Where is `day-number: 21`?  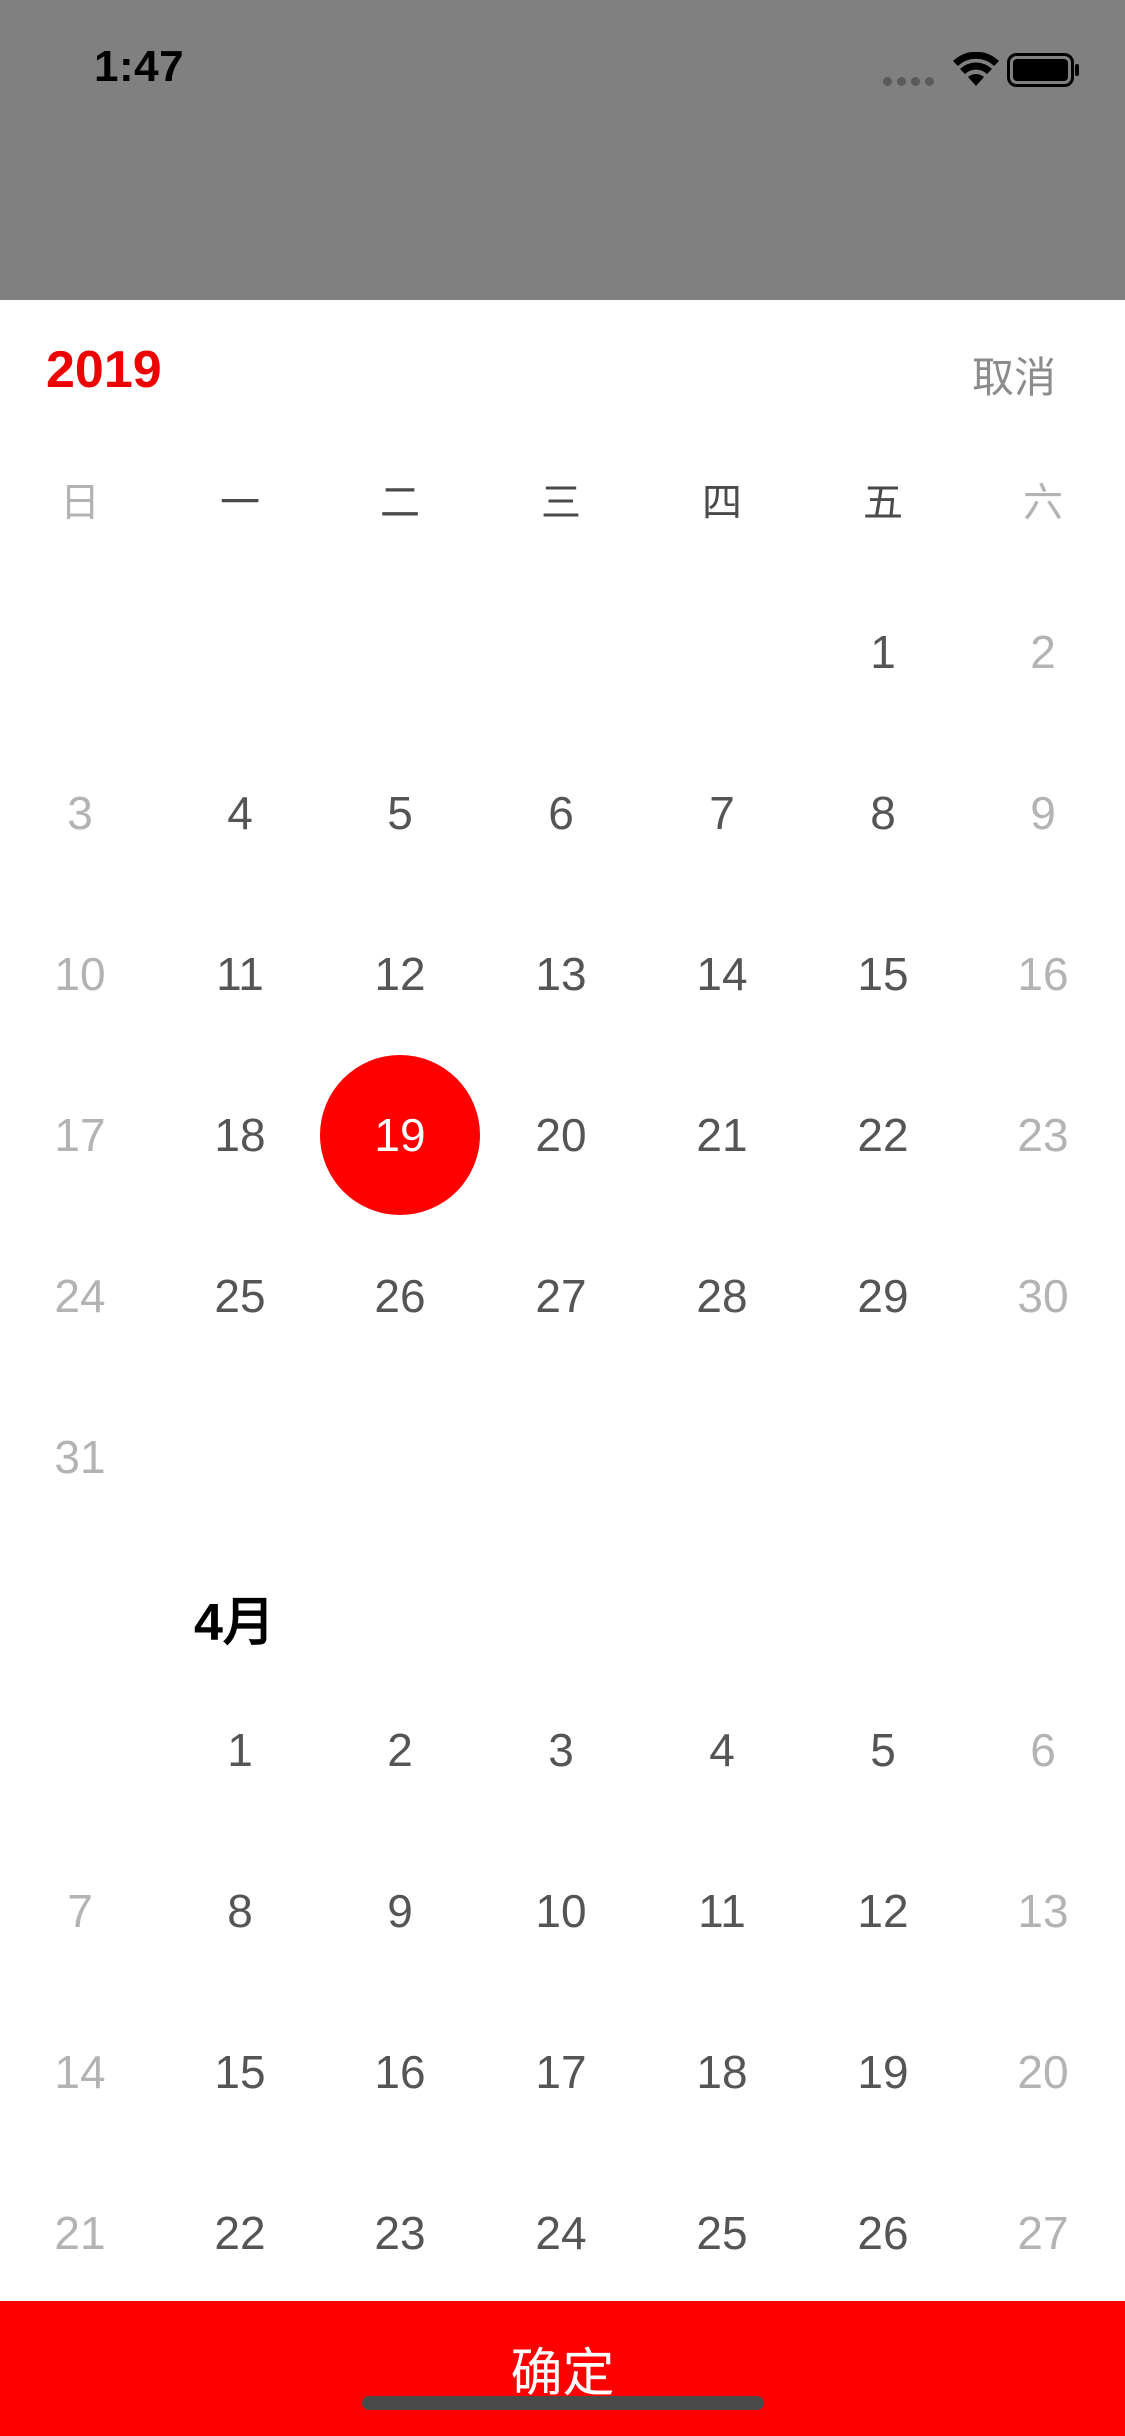 day-number: 21 is located at coordinates (722, 1135).